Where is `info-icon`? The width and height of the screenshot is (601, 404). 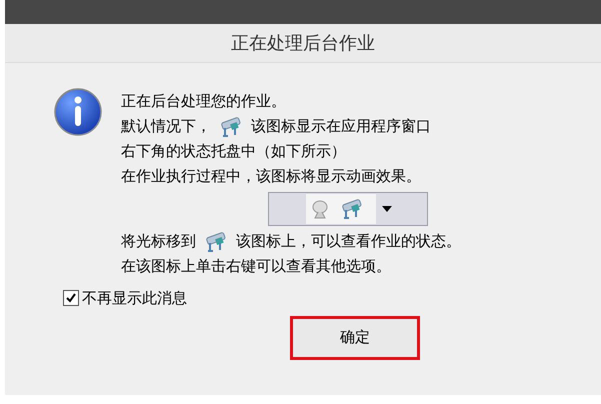
info-icon is located at coordinates (78, 112).